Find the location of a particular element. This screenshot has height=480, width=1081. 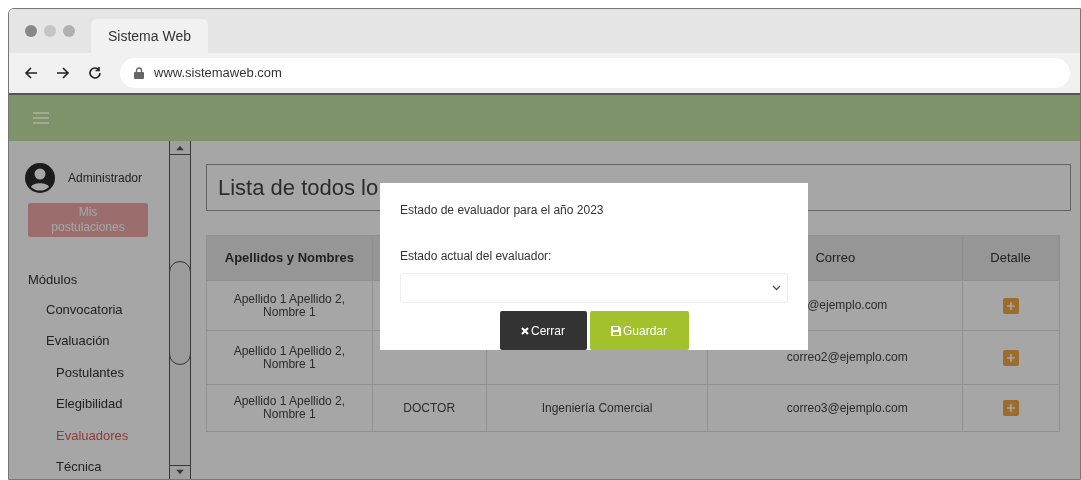

table-cell-text: correo3@ejemplo.com is located at coordinates (846, 408).